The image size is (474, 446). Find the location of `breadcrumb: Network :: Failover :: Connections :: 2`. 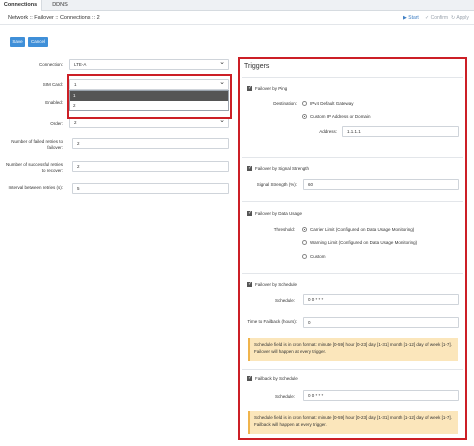

breadcrumb: Network :: Failover :: Connections :: 2 is located at coordinates (54, 18).